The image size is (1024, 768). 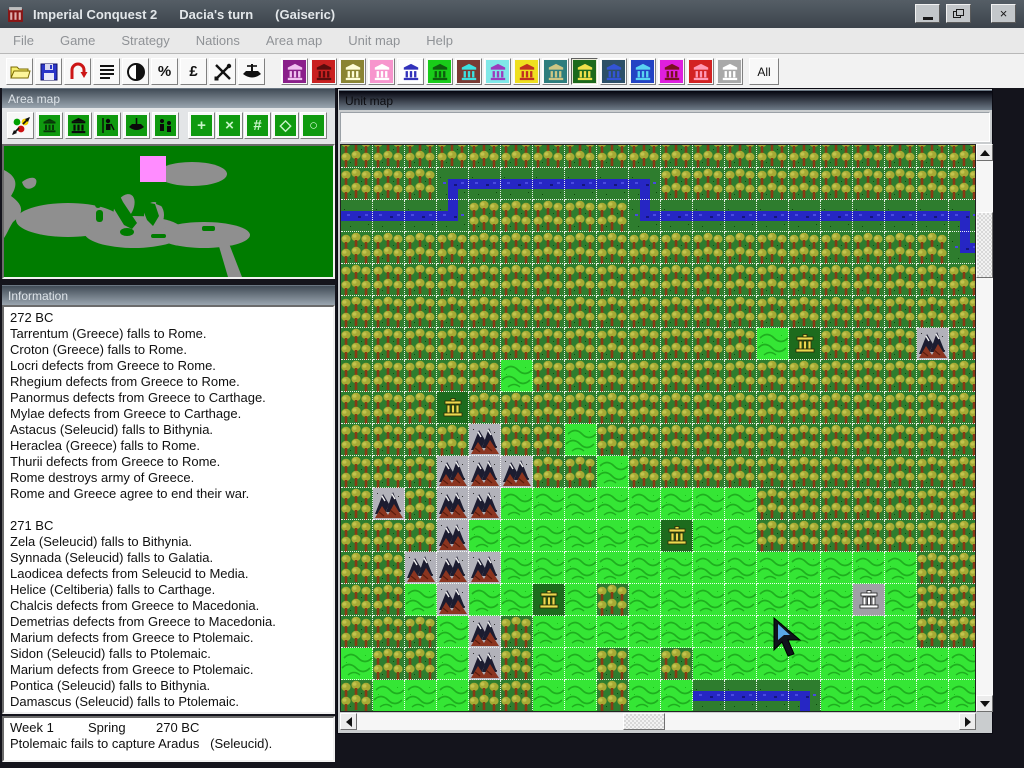 What do you see at coordinates (764, 71) in the screenshot?
I see `nation-filter-all-button: All` at bounding box center [764, 71].